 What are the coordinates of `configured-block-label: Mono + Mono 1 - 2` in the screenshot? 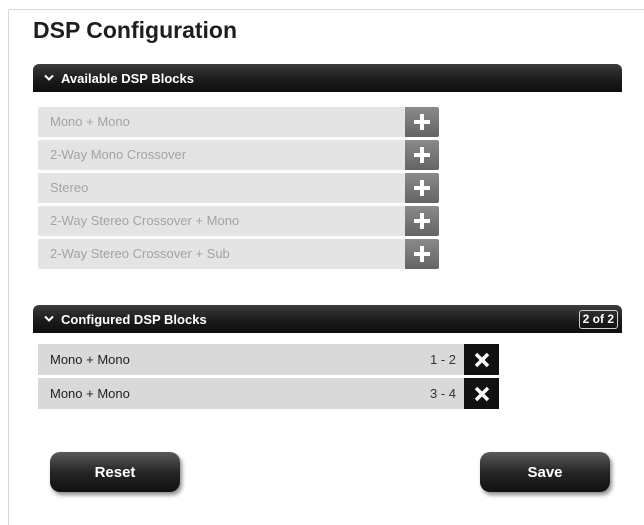 It's located at (251, 359).